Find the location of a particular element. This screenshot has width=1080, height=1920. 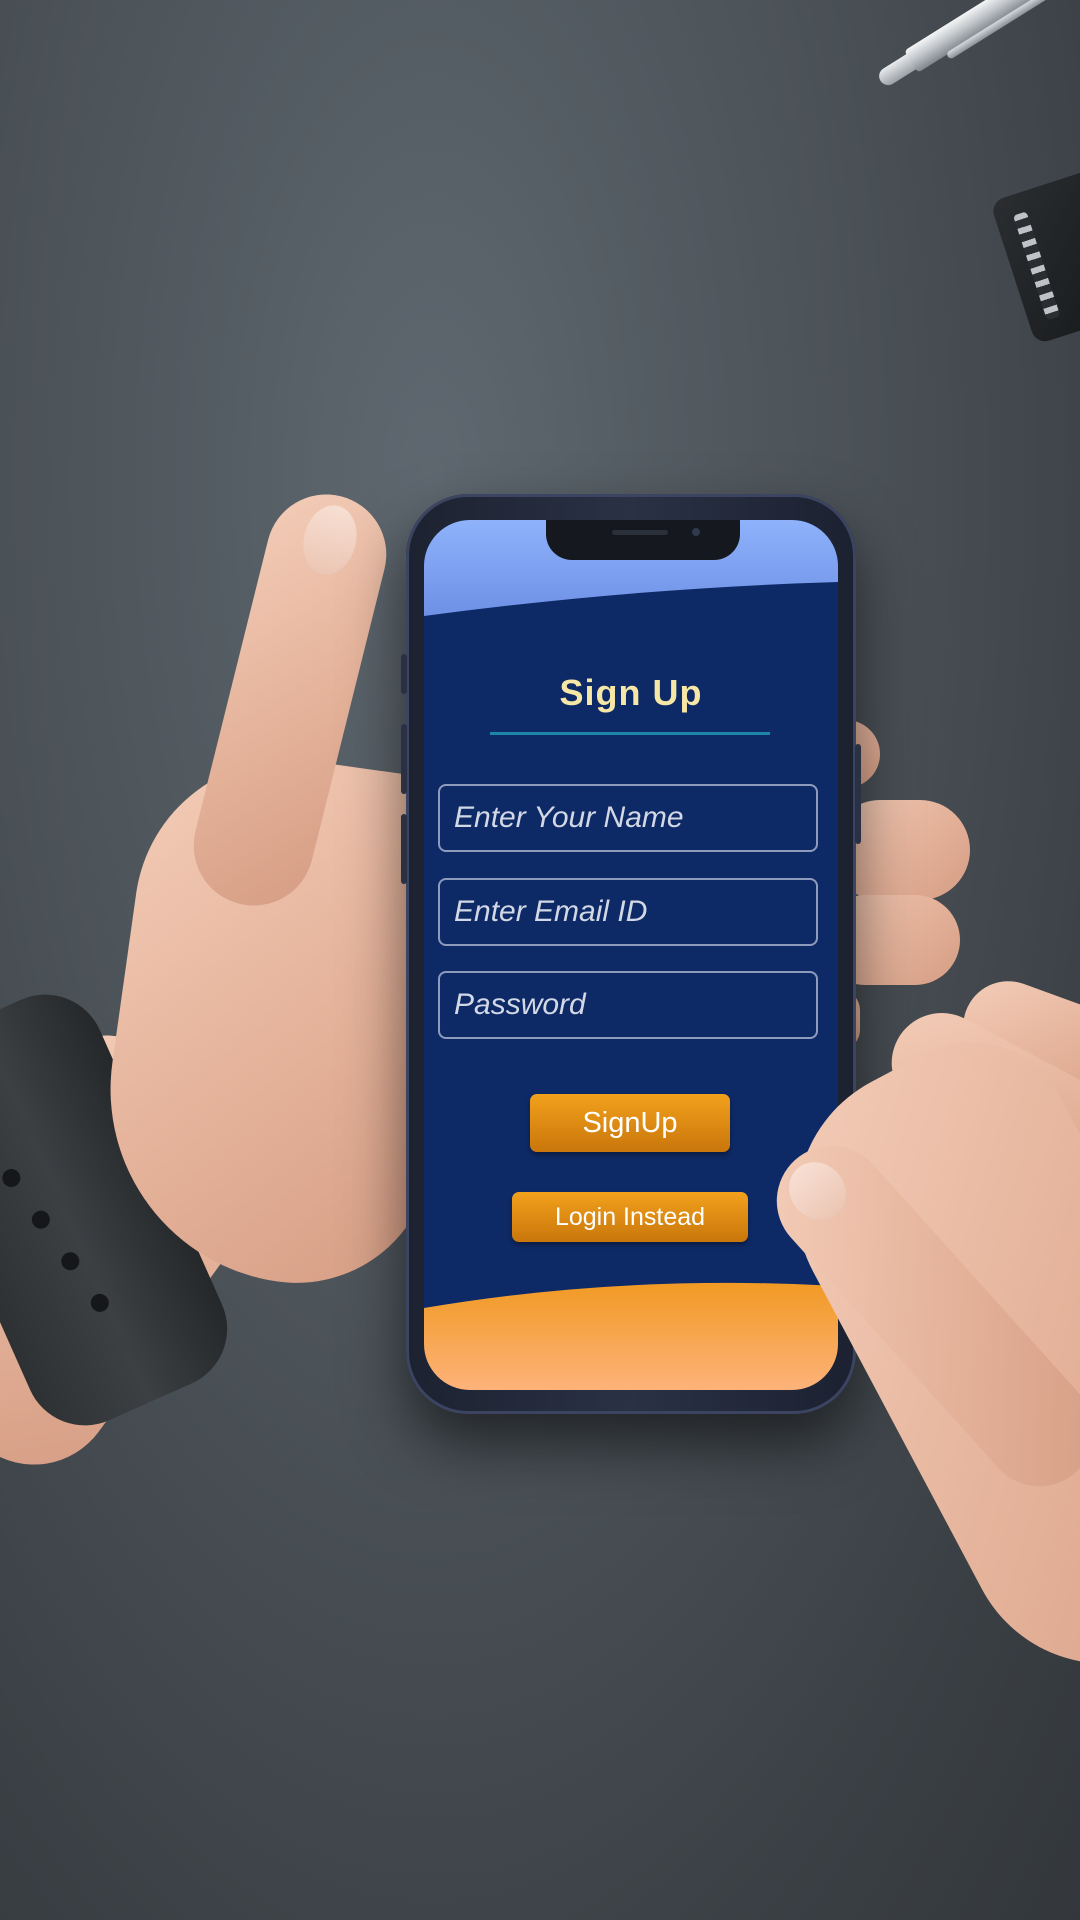

front-camera-icon is located at coordinates (696, 532).